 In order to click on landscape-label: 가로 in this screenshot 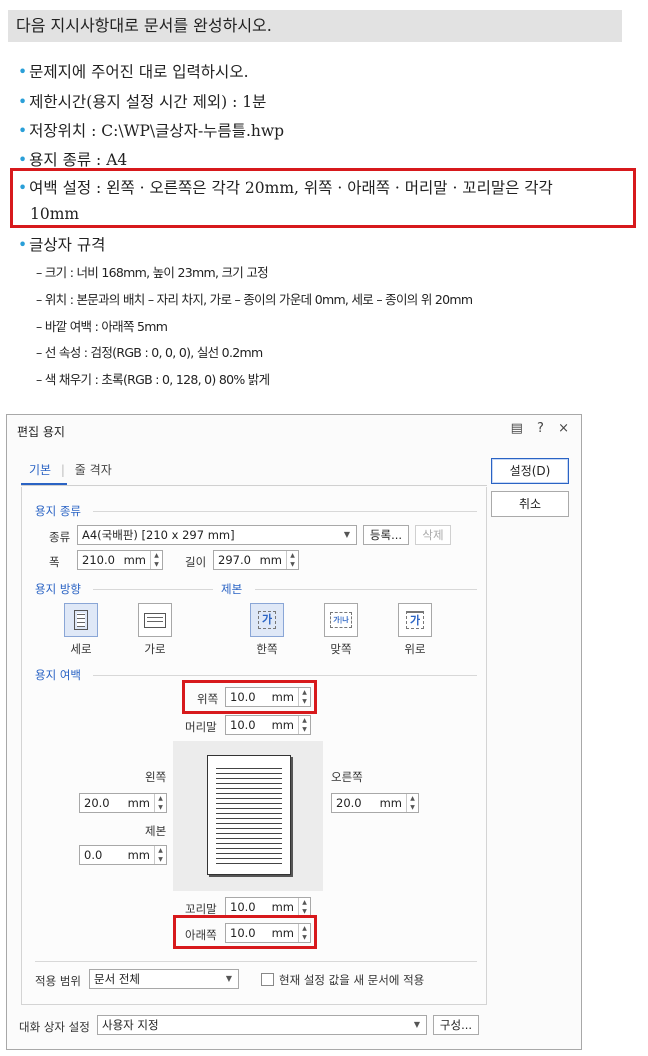, I will do `click(155, 649)`.